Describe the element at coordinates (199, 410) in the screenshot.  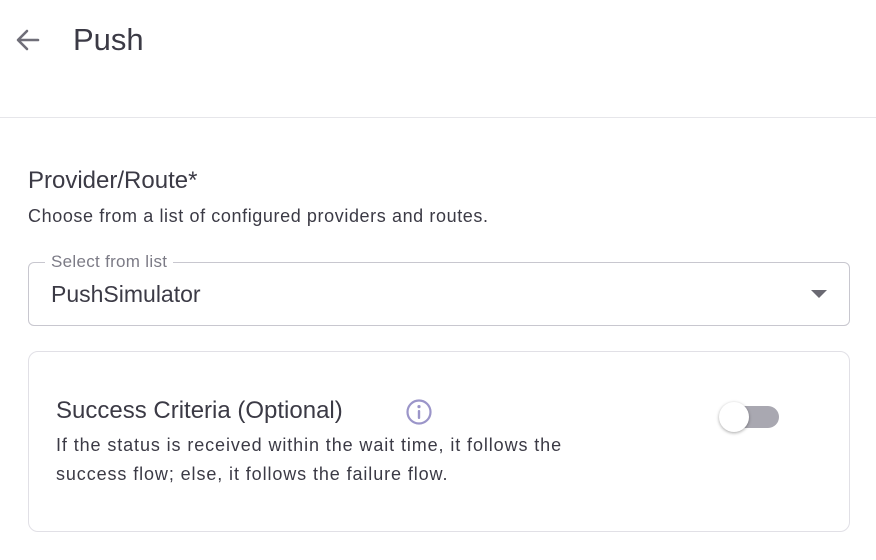
I see `success-criteria-title: Success Criteria (Optional)` at that location.